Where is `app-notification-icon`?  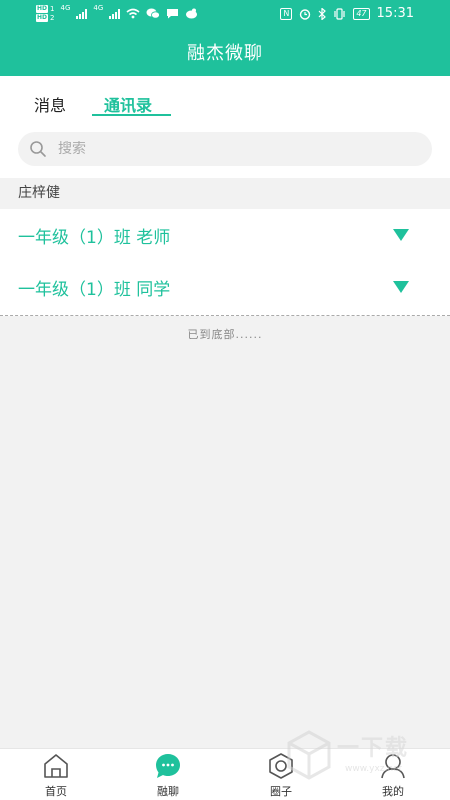
app-notification-icon is located at coordinates (192, 13).